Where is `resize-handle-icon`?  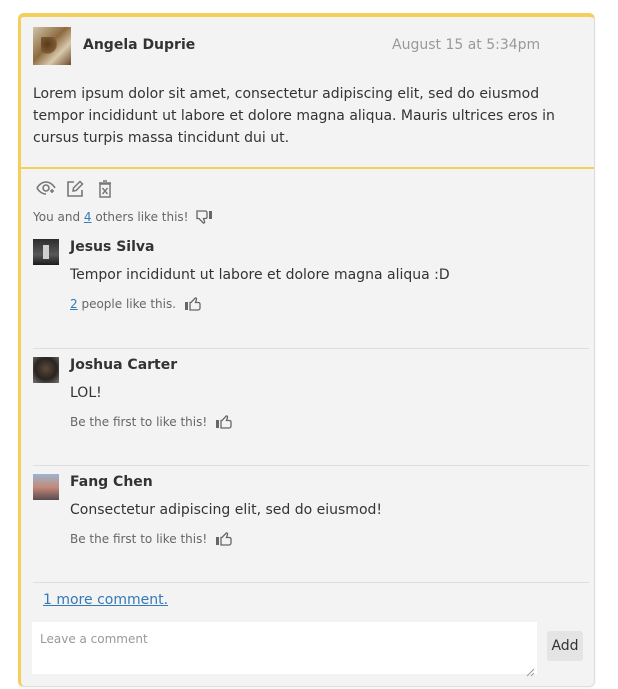 resize-handle-icon is located at coordinates (530, 669).